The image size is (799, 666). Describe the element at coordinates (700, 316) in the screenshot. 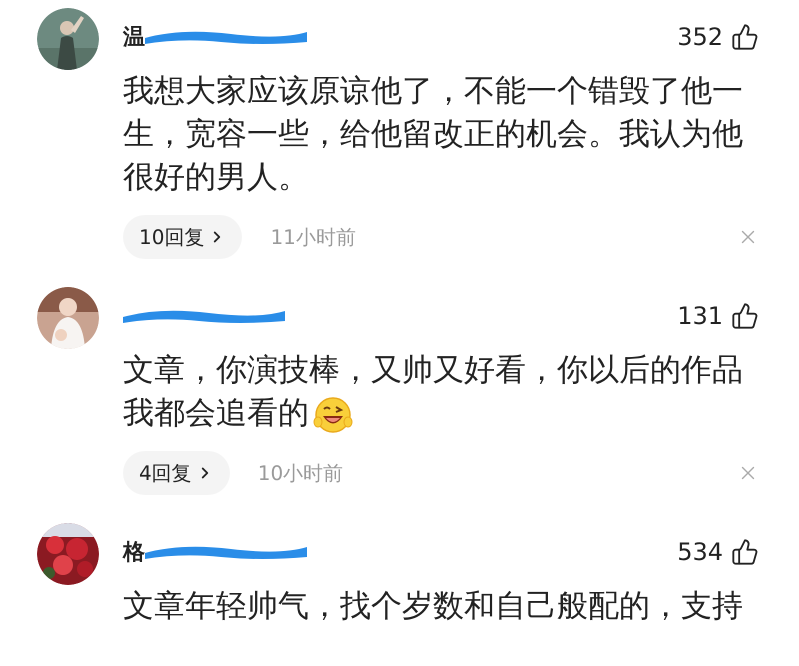

I see `like-count: 131` at that location.